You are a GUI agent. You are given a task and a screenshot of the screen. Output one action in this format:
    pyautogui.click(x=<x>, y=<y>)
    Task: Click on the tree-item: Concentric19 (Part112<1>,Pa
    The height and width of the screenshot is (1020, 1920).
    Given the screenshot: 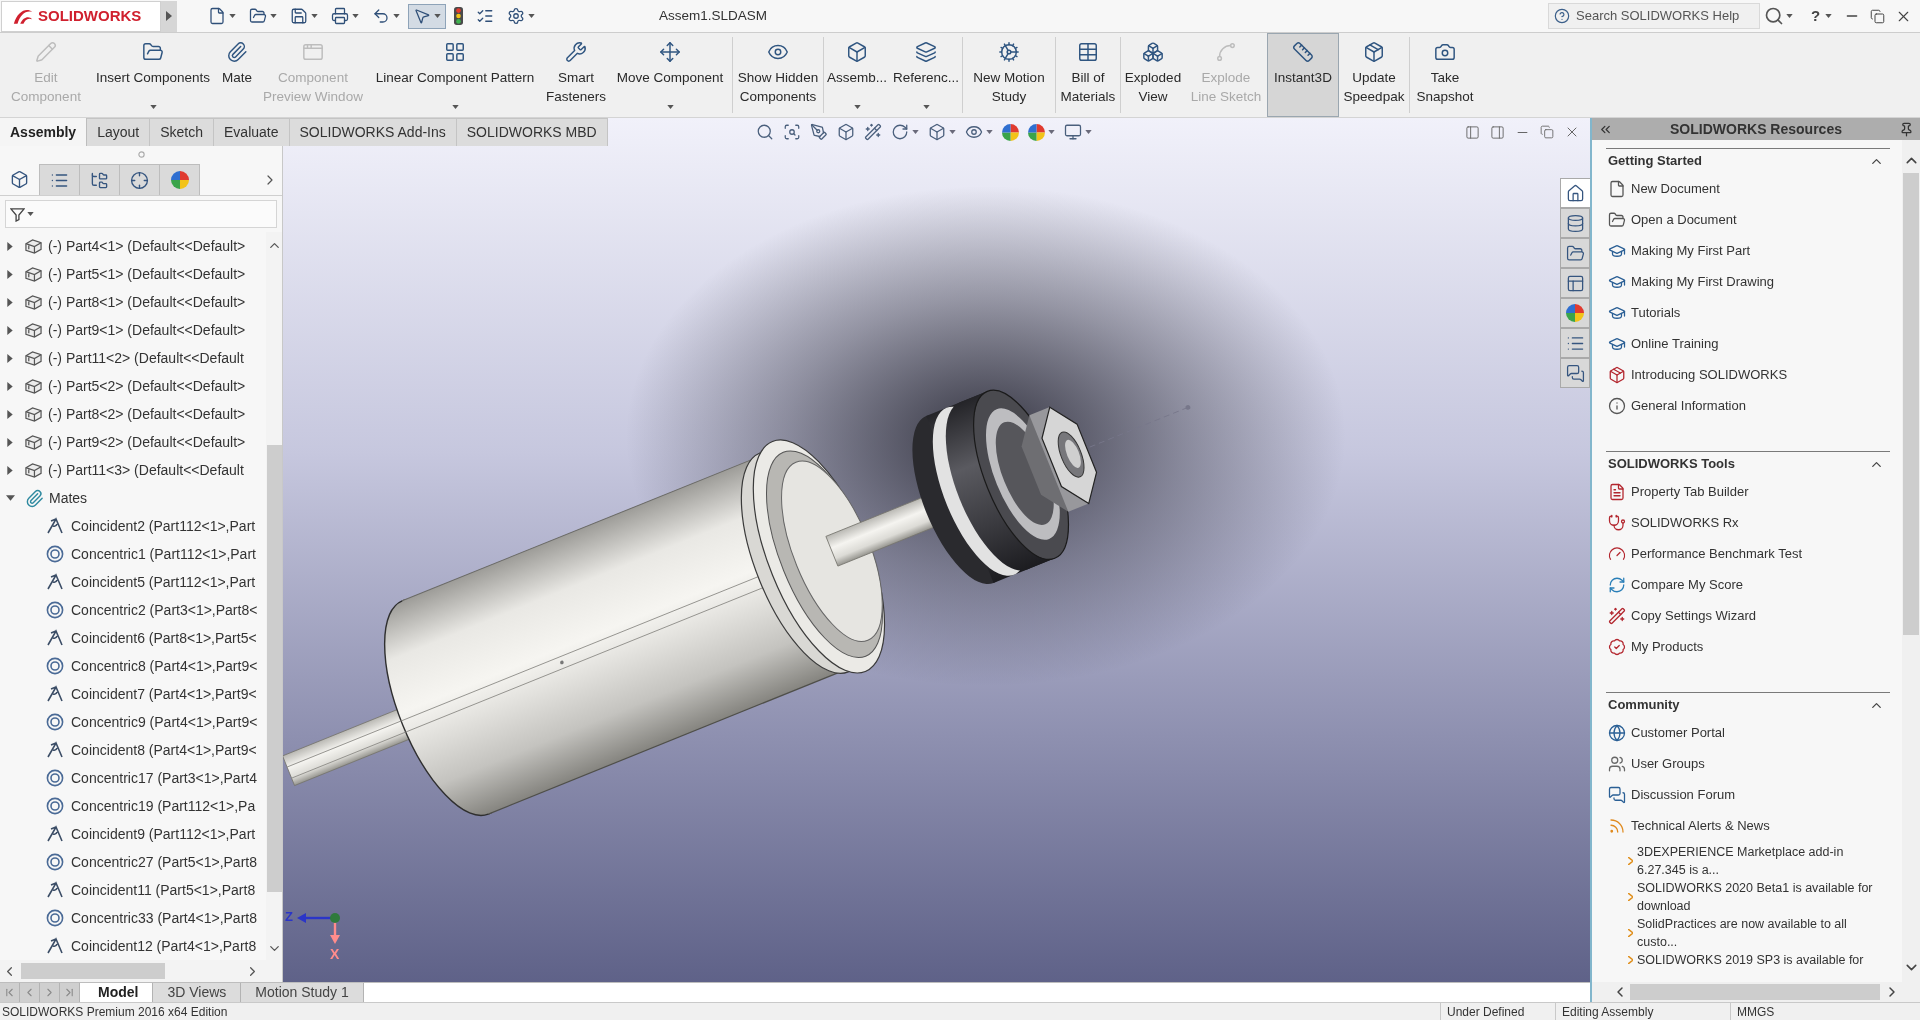 What is the action you would take?
    pyautogui.click(x=128, y=806)
    